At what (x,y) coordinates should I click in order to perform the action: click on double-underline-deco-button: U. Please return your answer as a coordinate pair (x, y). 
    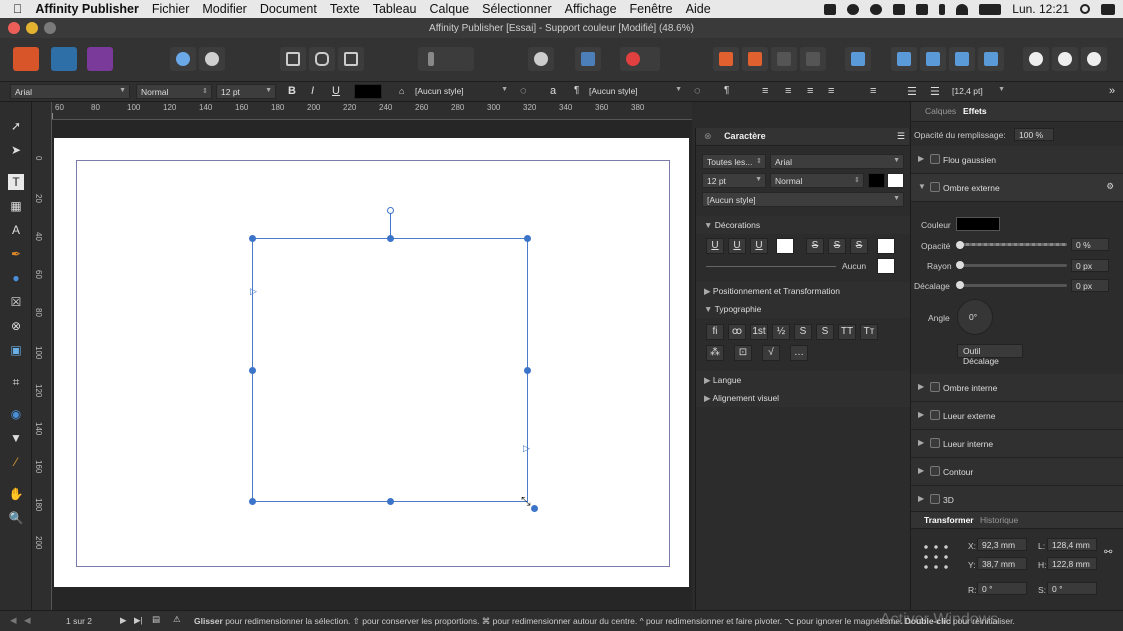
    Looking at the image, I should click on (737, 246).